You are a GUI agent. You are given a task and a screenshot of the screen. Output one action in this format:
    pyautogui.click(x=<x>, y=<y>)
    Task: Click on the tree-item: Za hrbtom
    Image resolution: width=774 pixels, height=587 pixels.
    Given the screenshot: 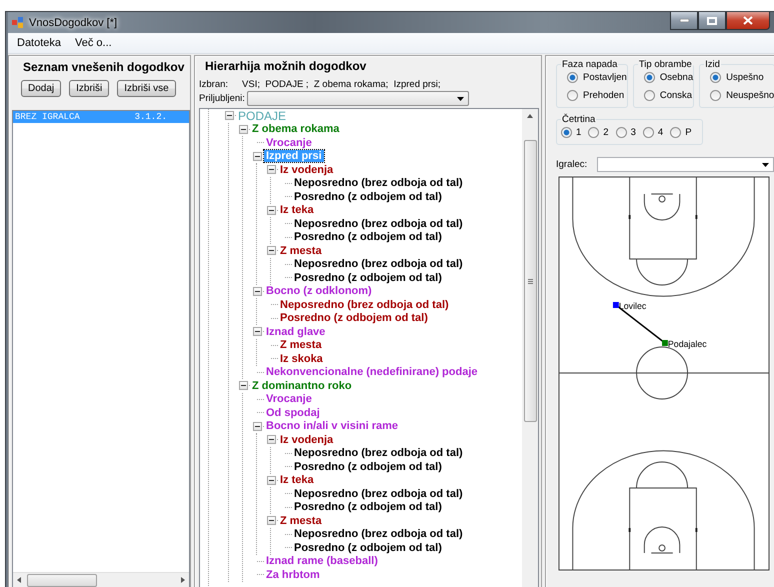 What is the action you would take?
    pyautogui.click(x=293, y=574)
    